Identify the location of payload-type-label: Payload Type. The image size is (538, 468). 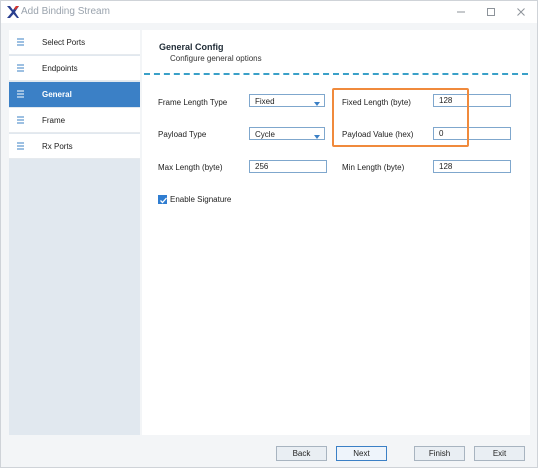
(182, 134).